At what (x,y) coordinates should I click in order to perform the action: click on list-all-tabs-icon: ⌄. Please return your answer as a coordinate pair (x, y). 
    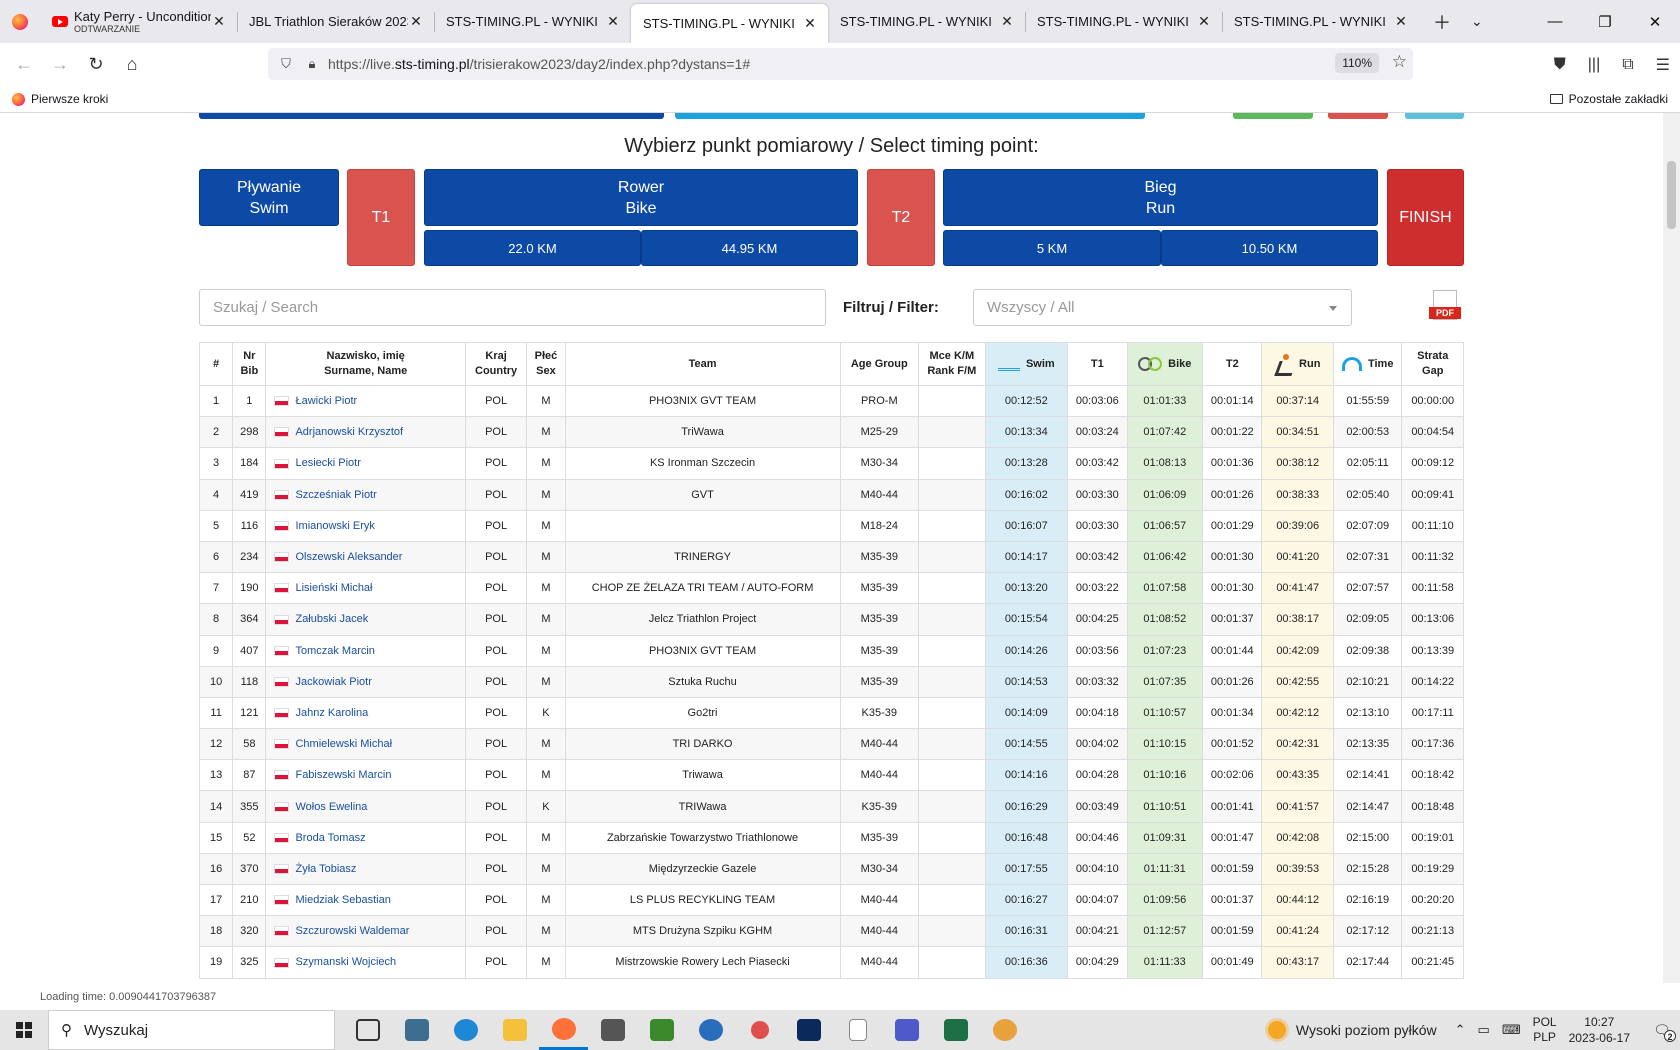
    Looking at the image, I should click on (1477, 21).